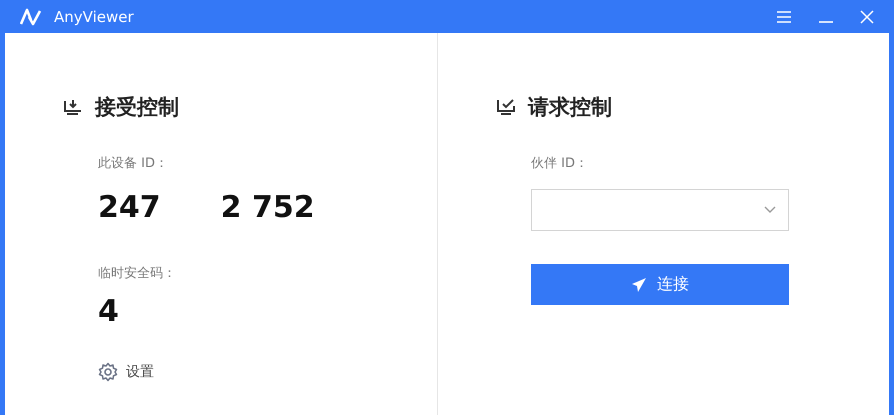 The width and height of the screenshot is (894, 415). What do you see at coordinates (137, 107) in the screenshot?
I see `section-heading: 接受控制` at bounding box center [137, 107].